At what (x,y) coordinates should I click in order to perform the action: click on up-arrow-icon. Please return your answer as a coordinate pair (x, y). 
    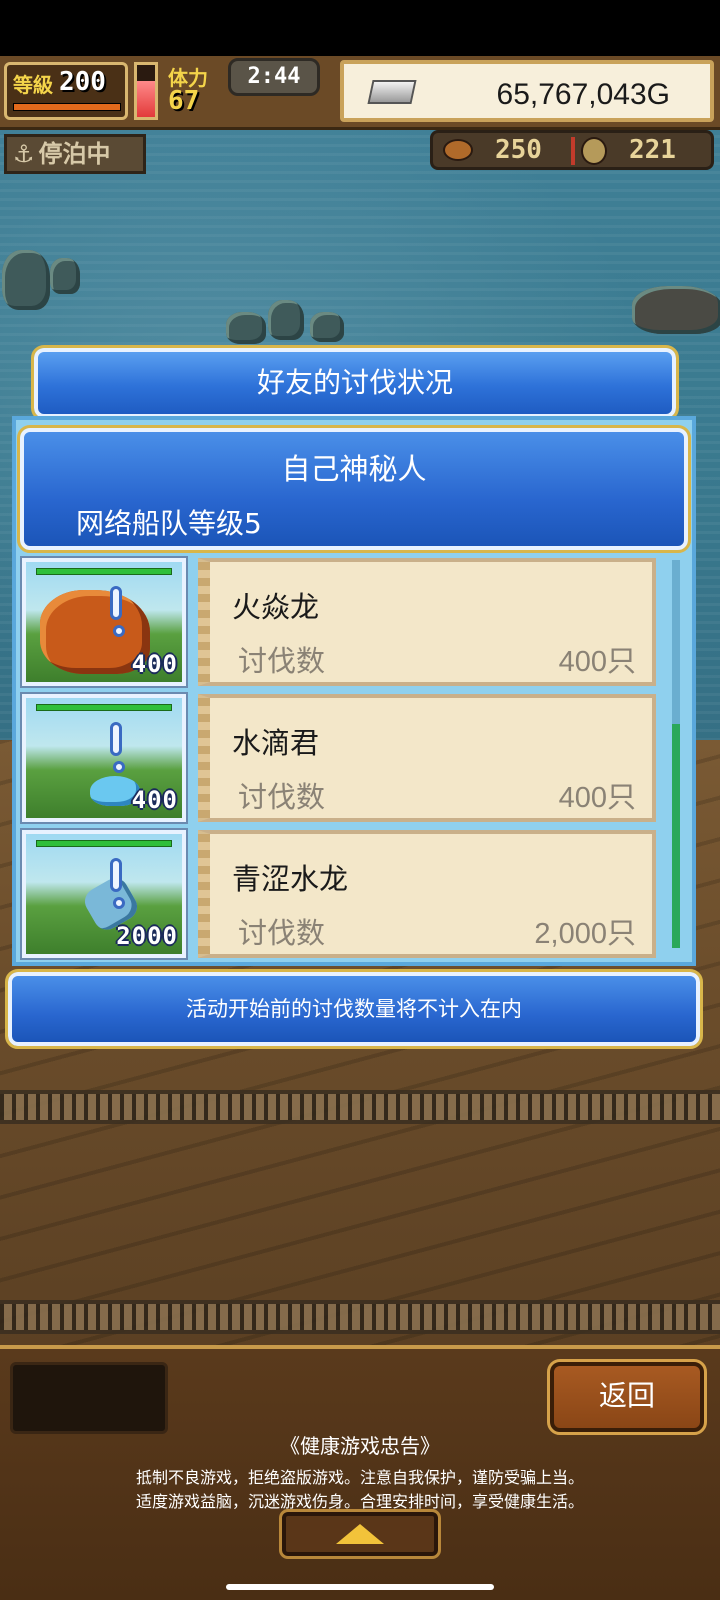
    Looking at the image, I should click on (360, 1534).